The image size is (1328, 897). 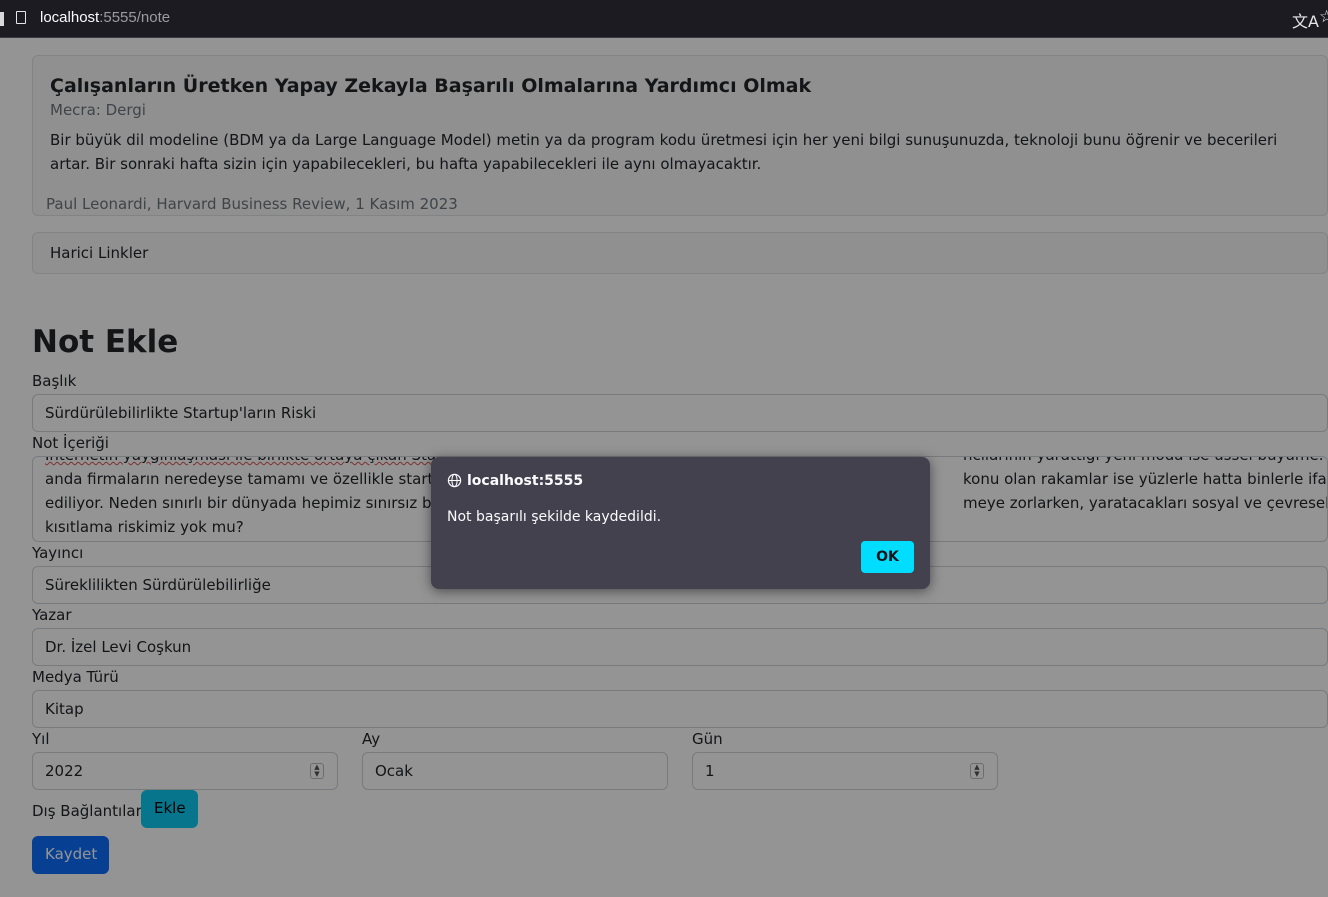 What do you see at coordinates (1323, 17) in the screenshot?
I see `bookmark-star-icon: ☆` at bounding box center [1323, 17].